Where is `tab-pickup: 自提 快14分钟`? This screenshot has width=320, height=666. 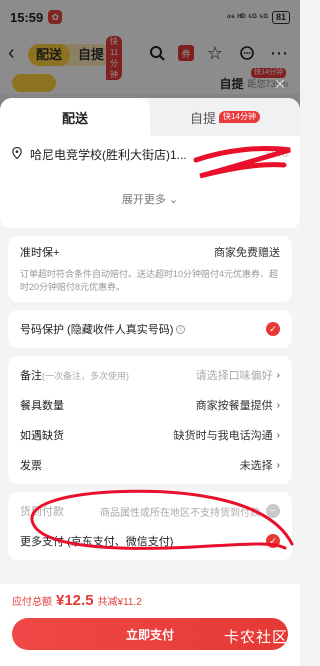 tab-pickup: 自提 快14分钟 is located at coordinates (225, 117).